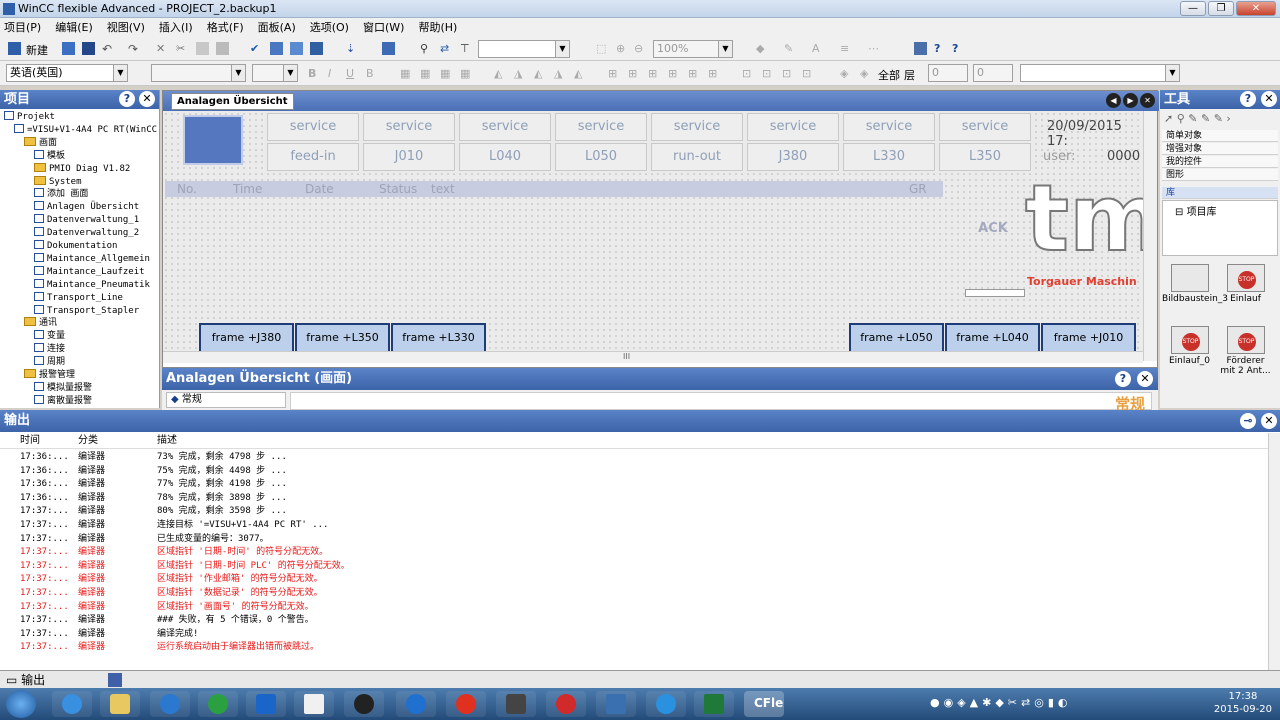 The height and width of the screenshot is (720, 1280). Describe the element at coordinates (126, 27) in the screenshot. I see `menu-view: 视图(V)` at that location.